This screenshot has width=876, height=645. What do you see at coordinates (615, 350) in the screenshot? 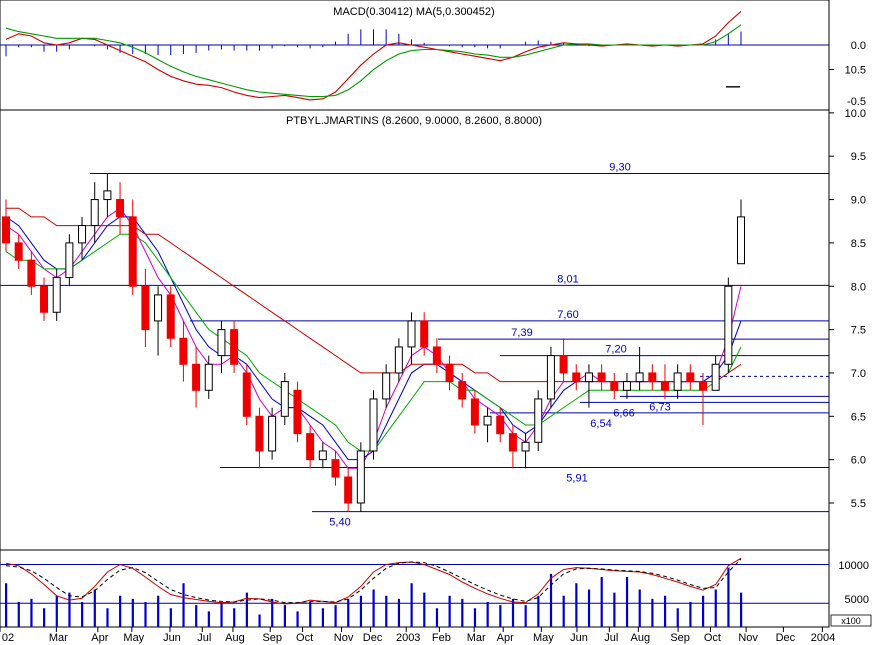
I see `price-level-label: 7,20` at bounding box center [615, 350].